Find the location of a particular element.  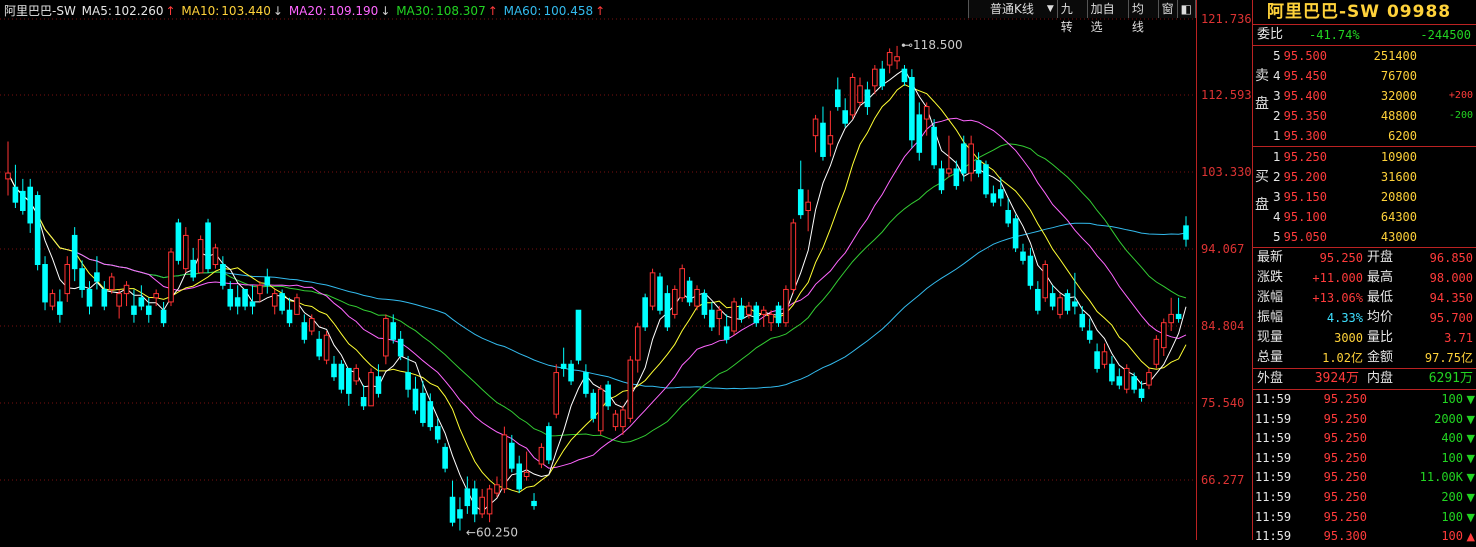

sell-price: 95.450 is located at coordinates (1305, 76).